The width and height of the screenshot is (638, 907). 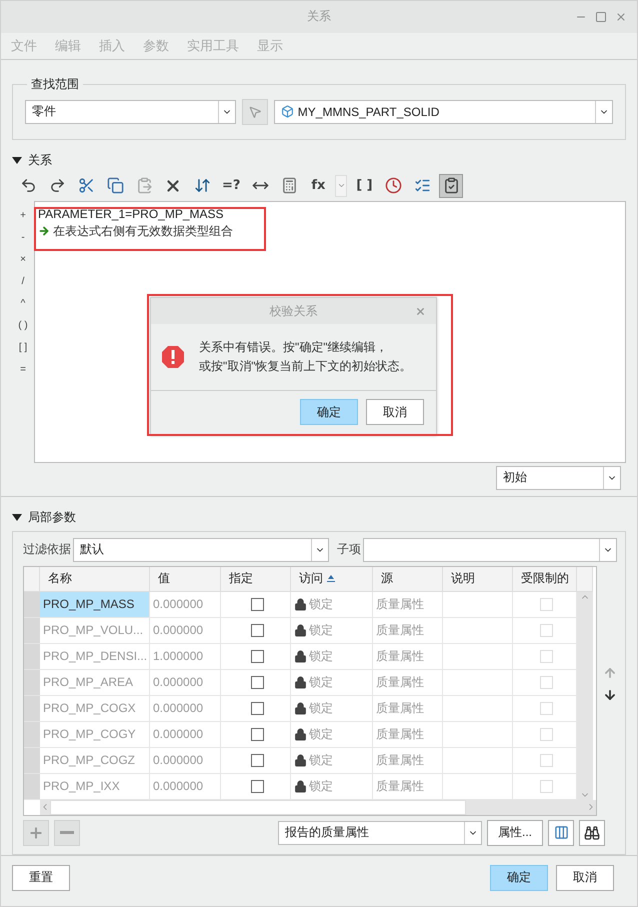 What do you see at coordinates (86, 185) in the screenshot?
I see `scissors-icon` at bounding box center [86, 185].